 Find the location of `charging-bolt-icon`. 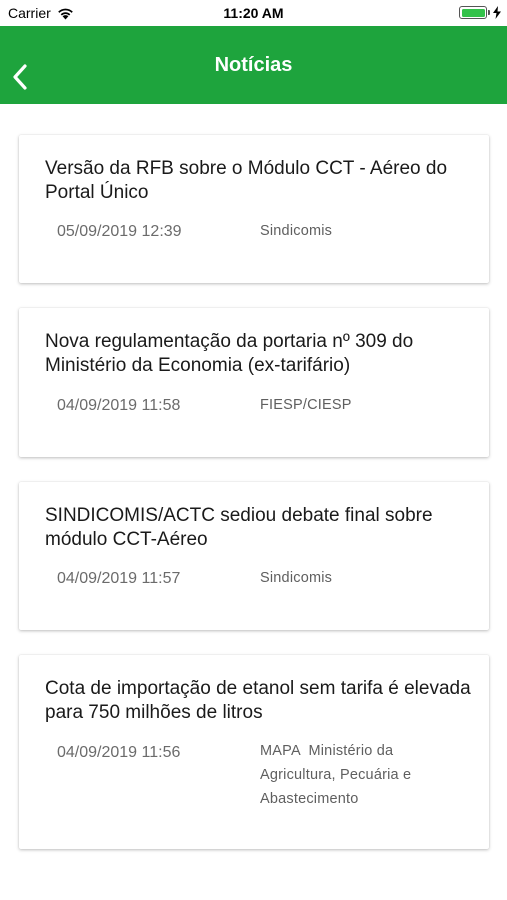

charging-bolt-icon is located at coordinates (497, 12).